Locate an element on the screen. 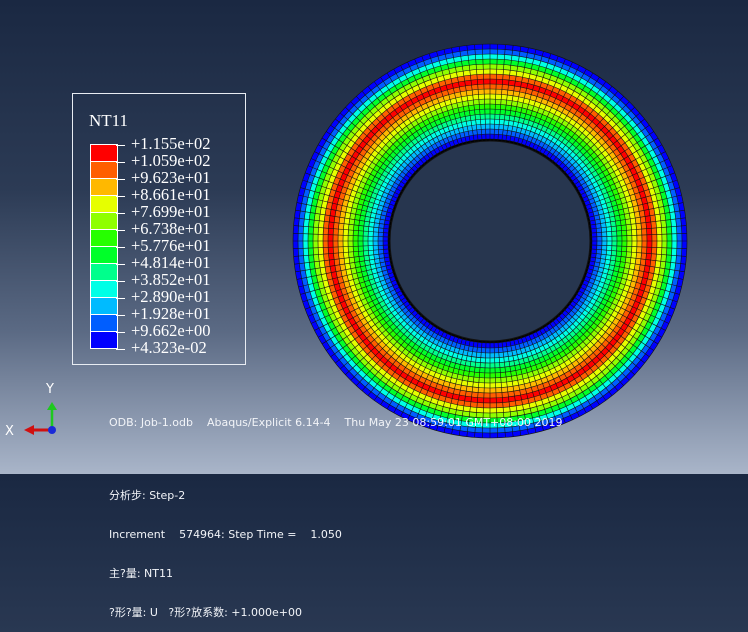 This screenshot has width=748, height=632. legend-title: NT11 is located at coordinates (109, 120).